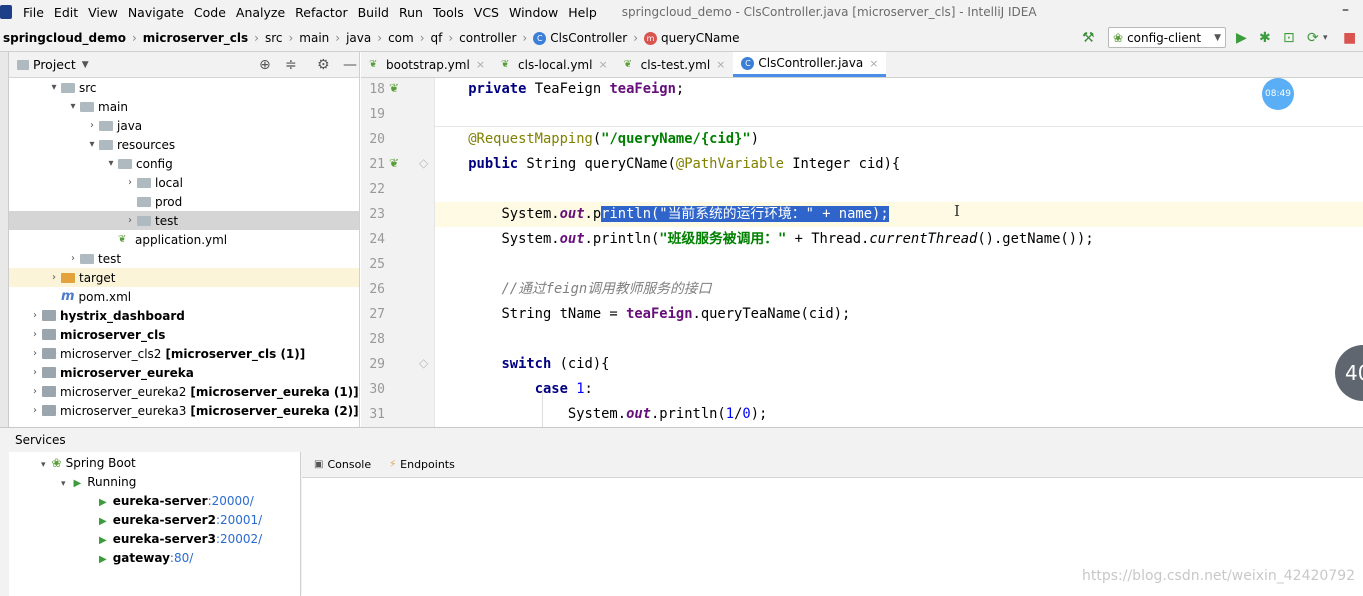 The height and width of the screenshot is (596, 1363). What do you see at coordinates (180, 539) in the screenshot?
I see `service-item: ▶ eureka-server3:20002/` at bounding box center [180, 539].